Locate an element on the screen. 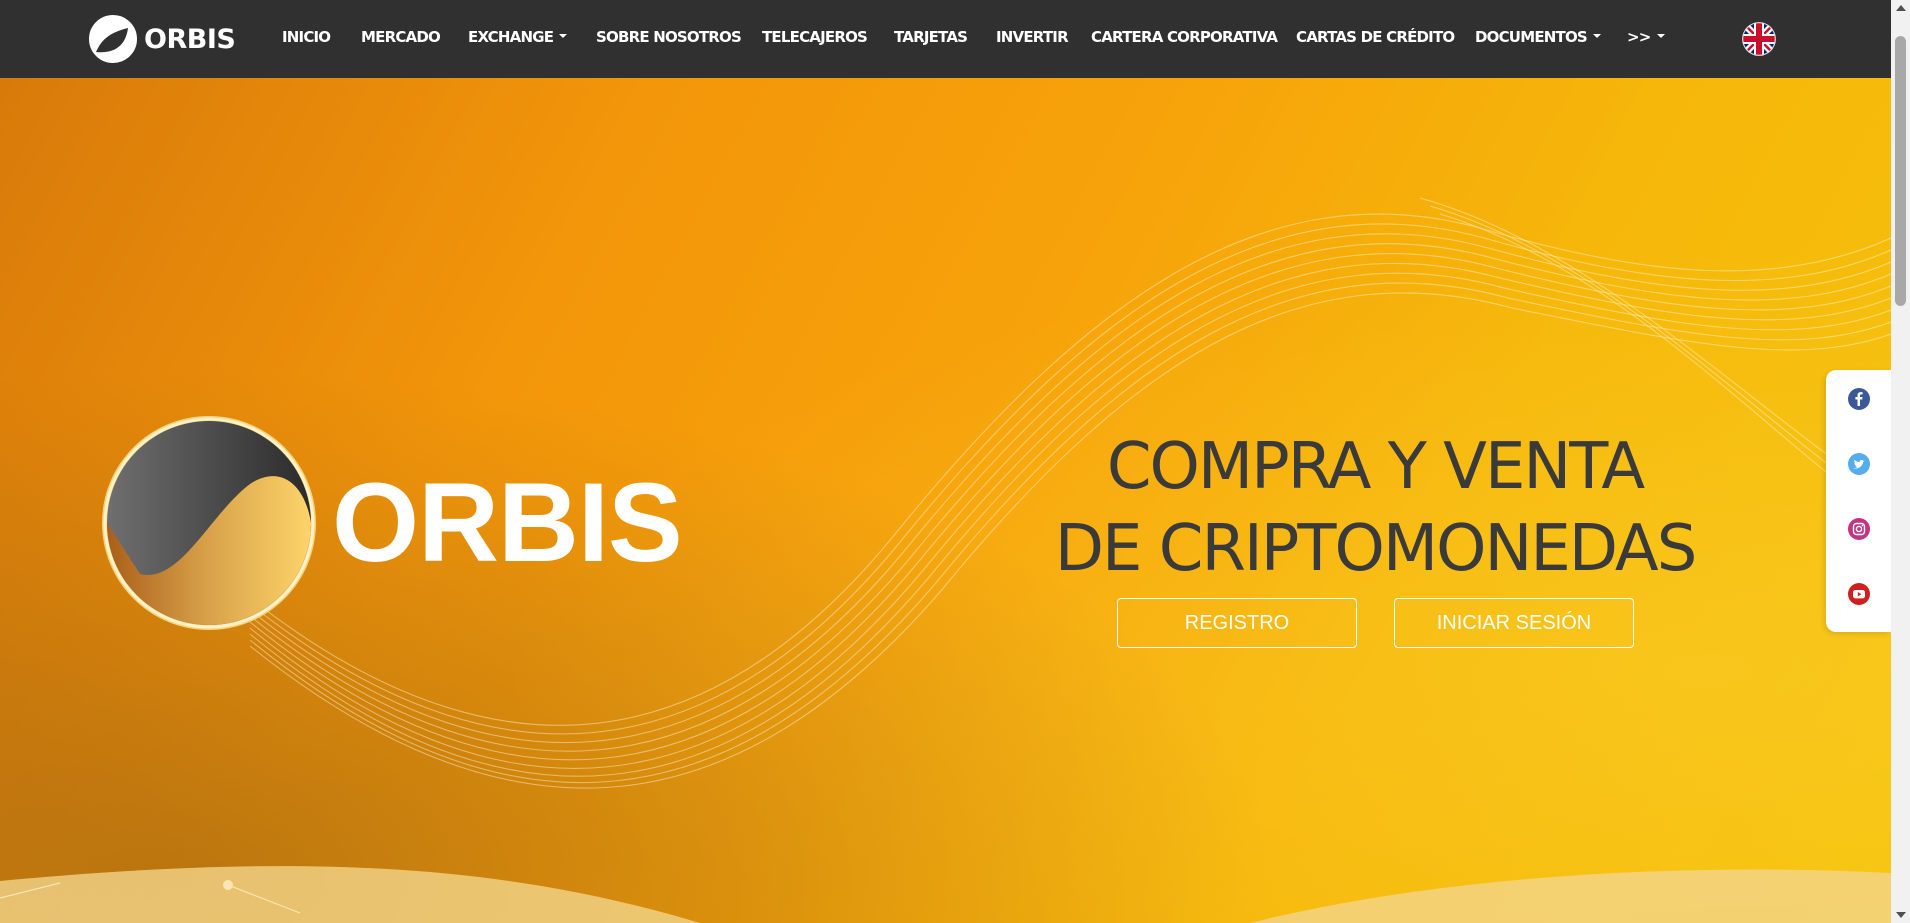  scroll-down-arrow-icon is located at coordinates (1901, 915).